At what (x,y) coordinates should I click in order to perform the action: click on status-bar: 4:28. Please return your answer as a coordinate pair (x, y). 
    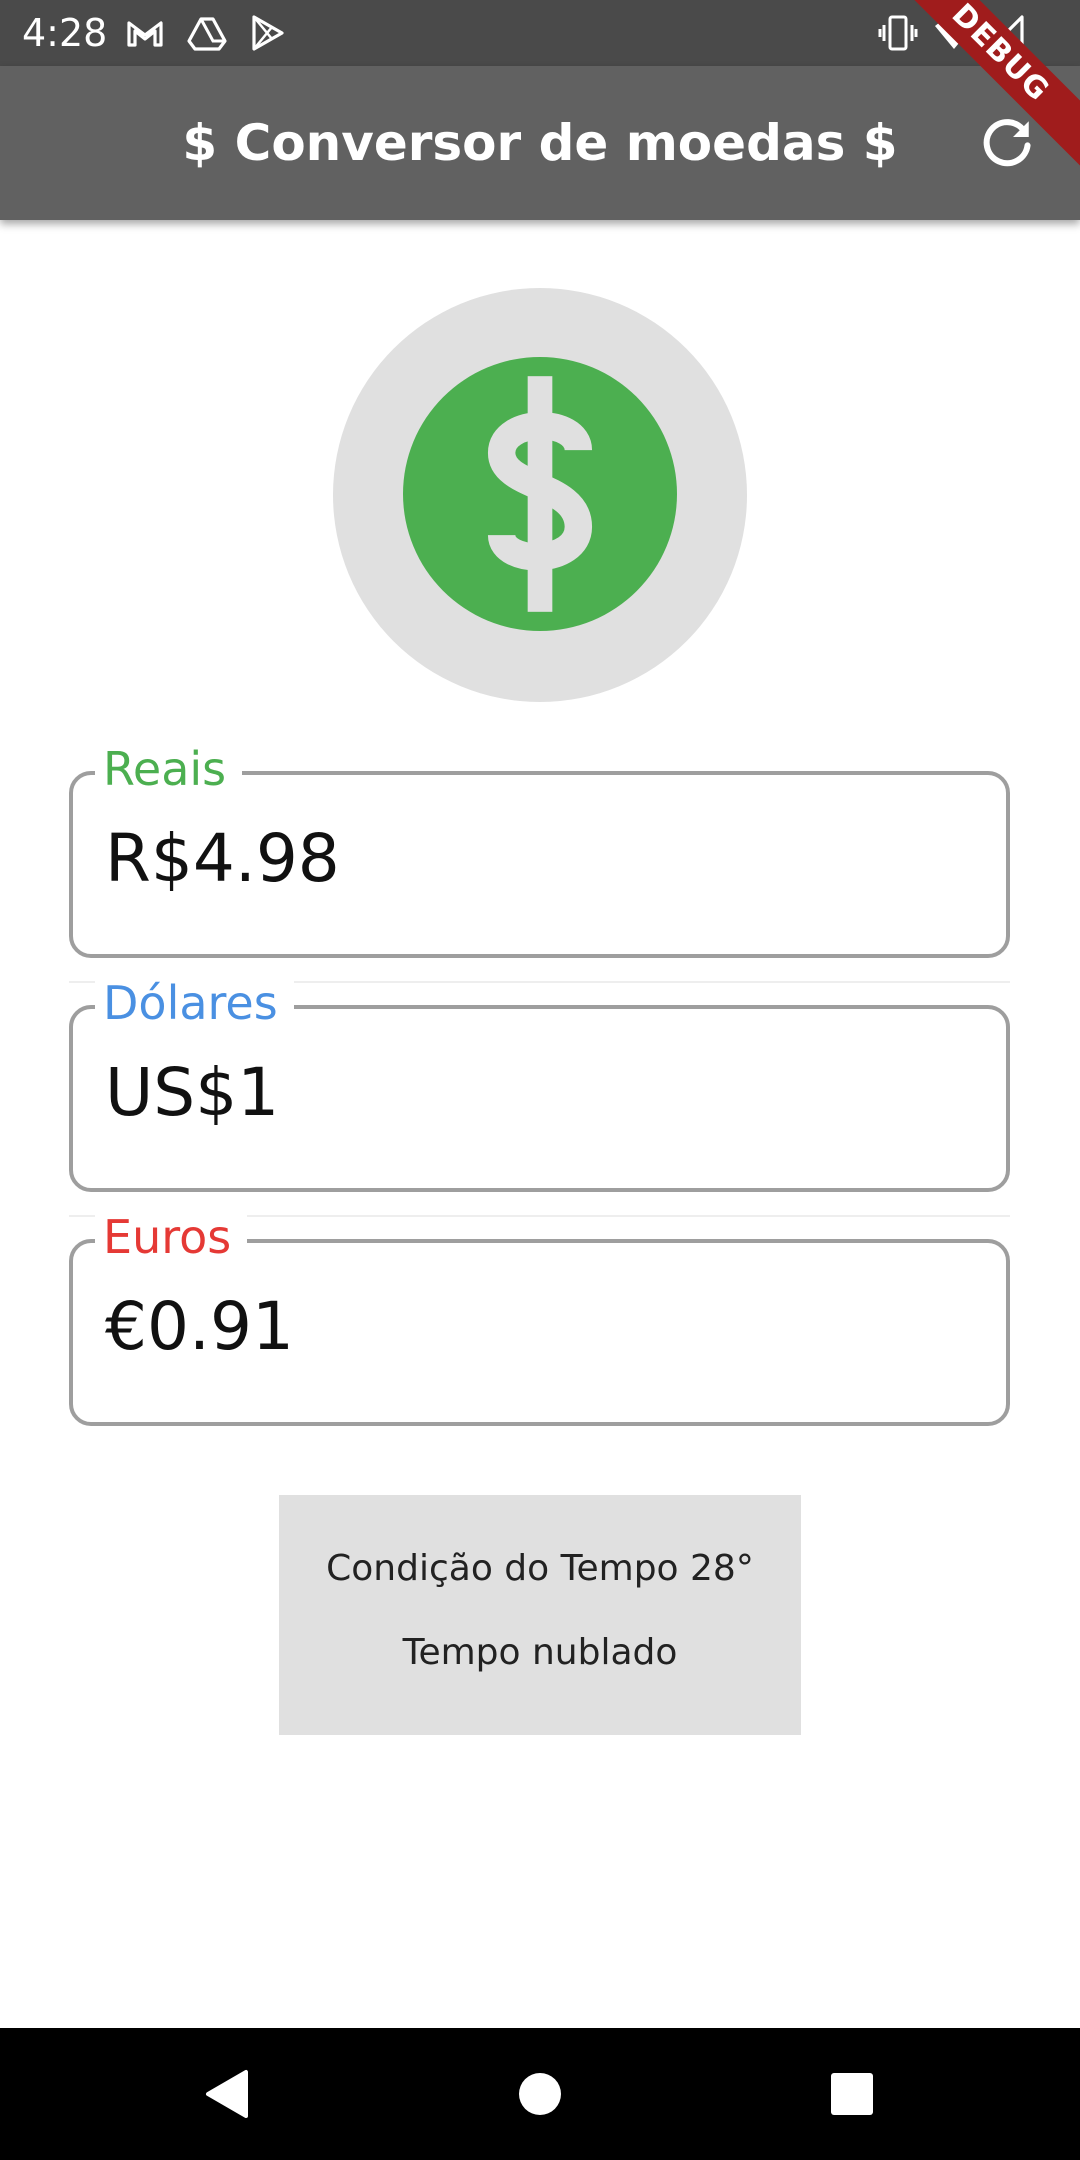
    Looking at the image, I should click on (540, 33).